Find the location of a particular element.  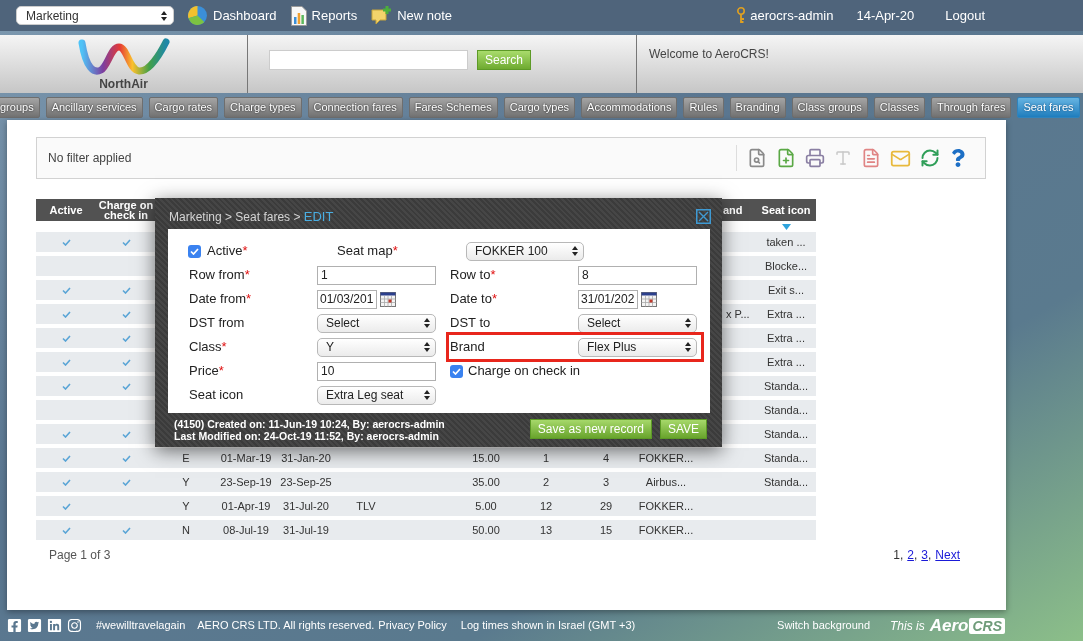

column-header: and is located at coordinates (733, 210).